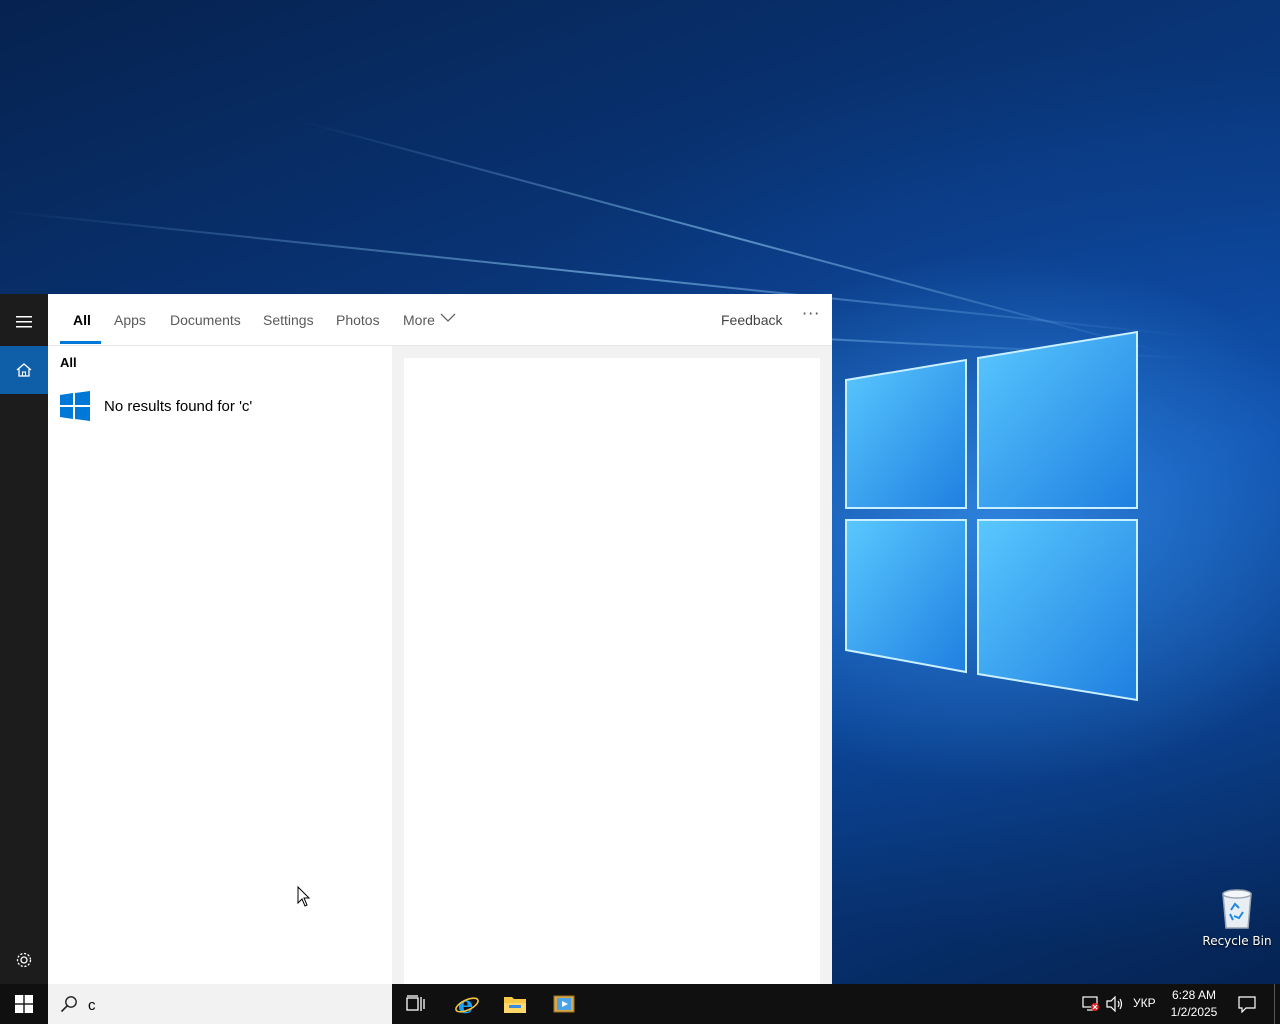 The width and height of the screenshot is (1280, 1024). I want to click on input-language-indicator: УКР, so click(1144, 1003).